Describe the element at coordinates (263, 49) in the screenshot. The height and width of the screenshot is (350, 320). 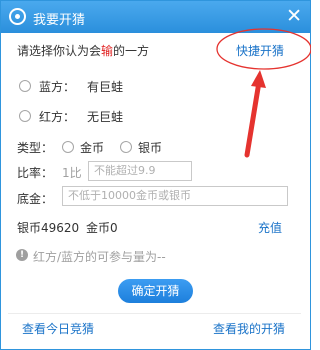
I see `annotation-circle` at that location.